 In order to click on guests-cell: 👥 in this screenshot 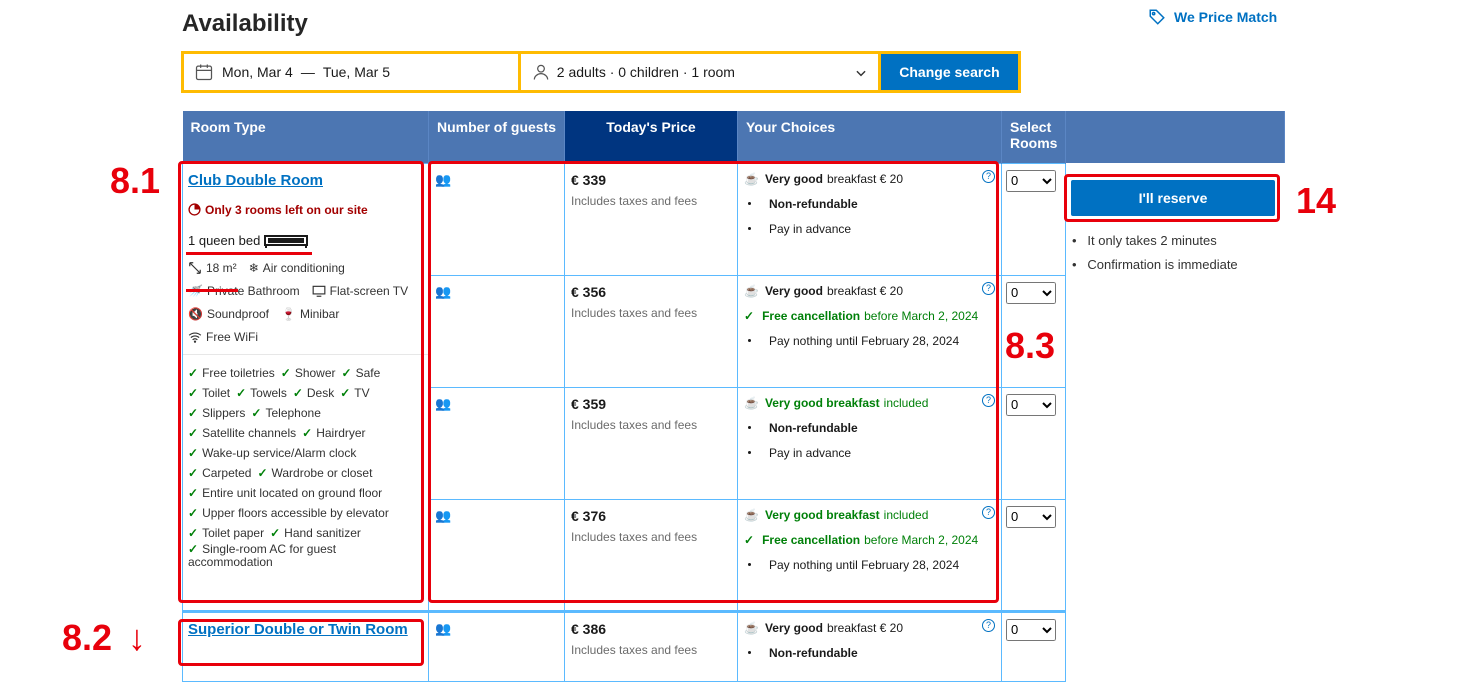, I will do `click(496, 443)`.